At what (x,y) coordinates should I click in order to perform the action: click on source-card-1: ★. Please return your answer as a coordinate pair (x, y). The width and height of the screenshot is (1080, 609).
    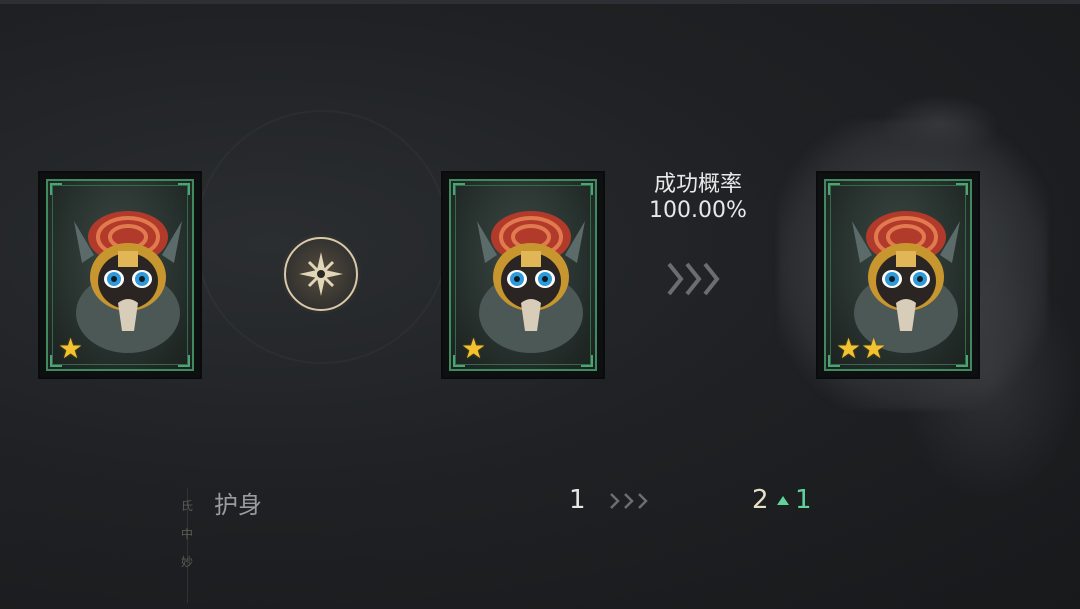
    Looking at the image, I should click on (120, 275).